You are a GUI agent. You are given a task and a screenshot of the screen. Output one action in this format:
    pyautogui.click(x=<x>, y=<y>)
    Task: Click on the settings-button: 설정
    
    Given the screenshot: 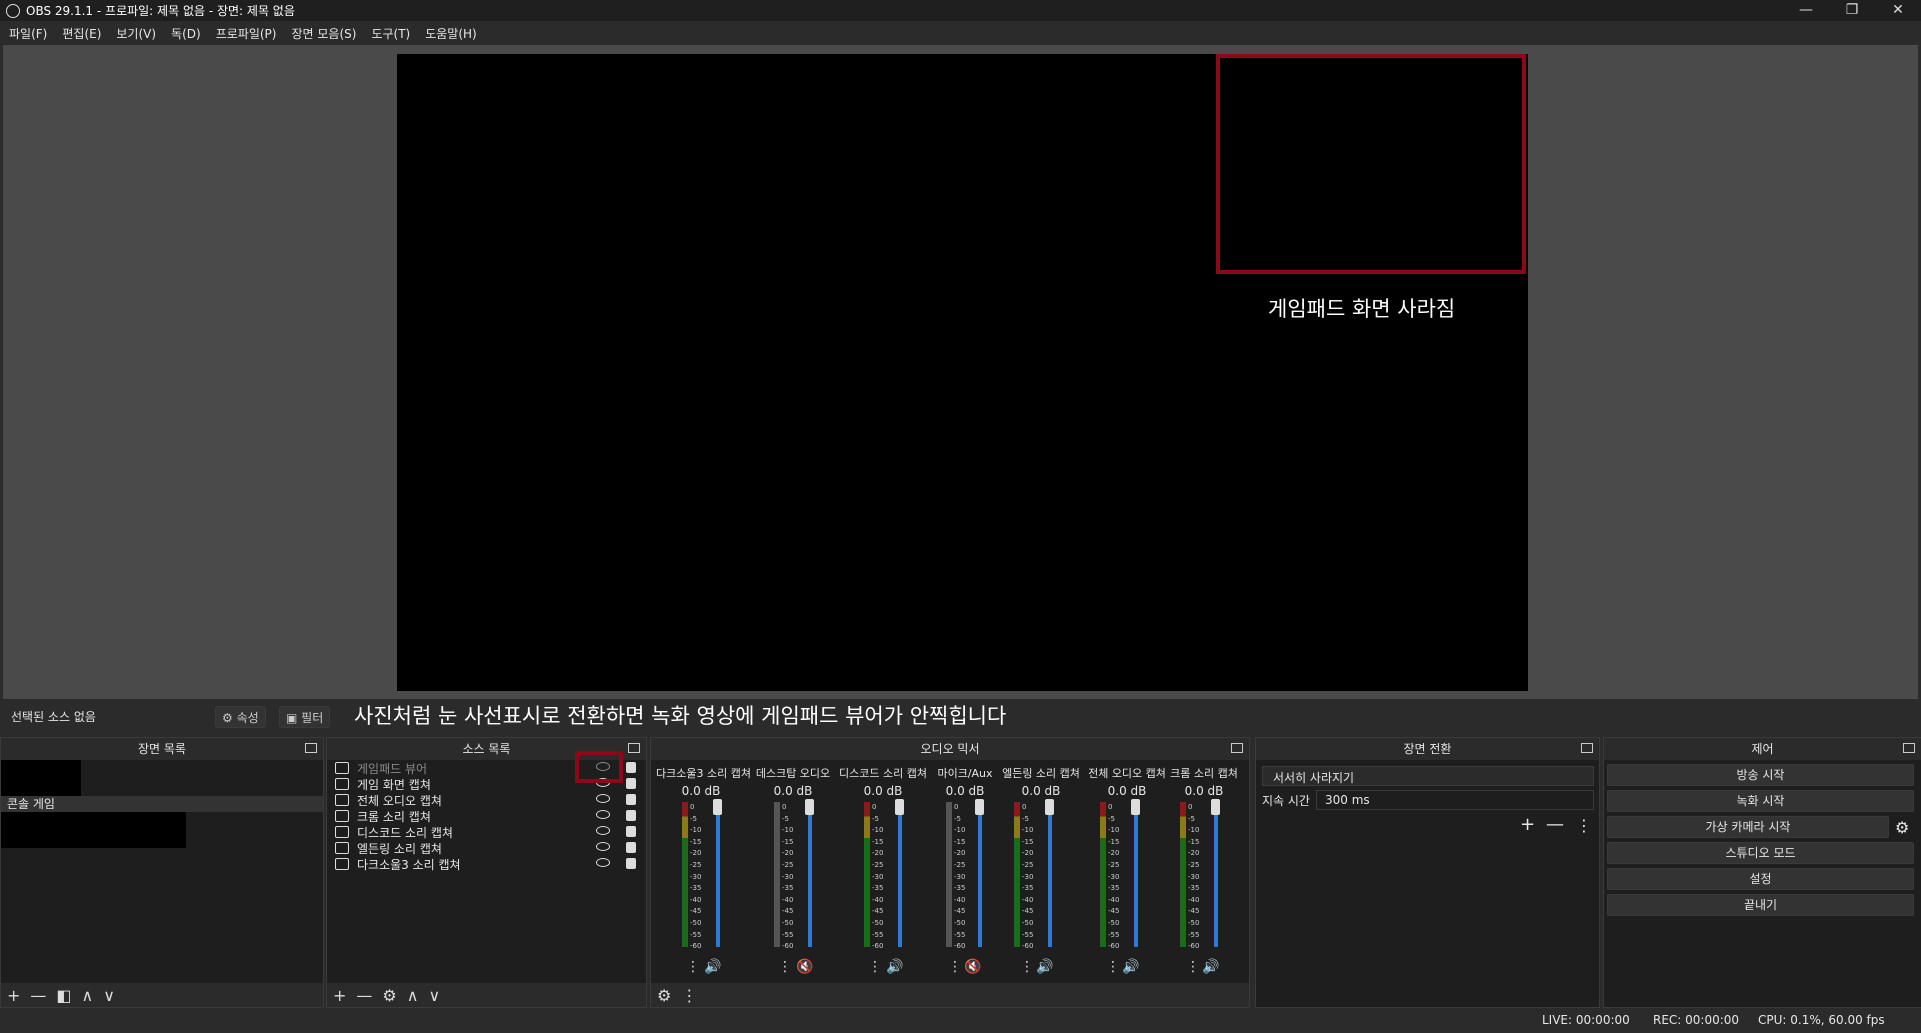 What is the action you would take?
    pyautogui.click(x=1760, y=879)
    